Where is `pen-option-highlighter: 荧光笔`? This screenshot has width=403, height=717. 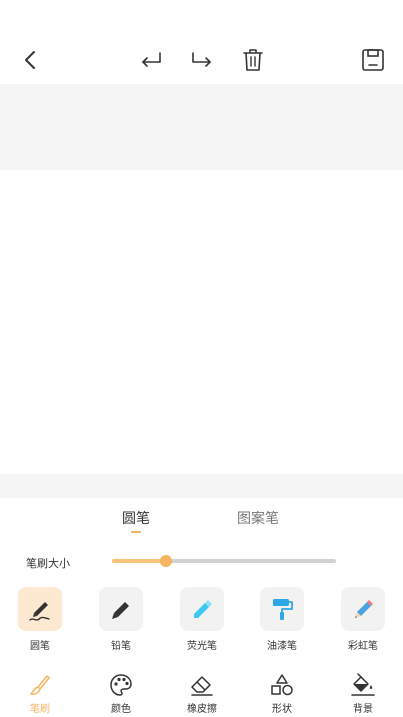
pen-option-highlighter: 荧光笔 is located at coordinates (202, 619).